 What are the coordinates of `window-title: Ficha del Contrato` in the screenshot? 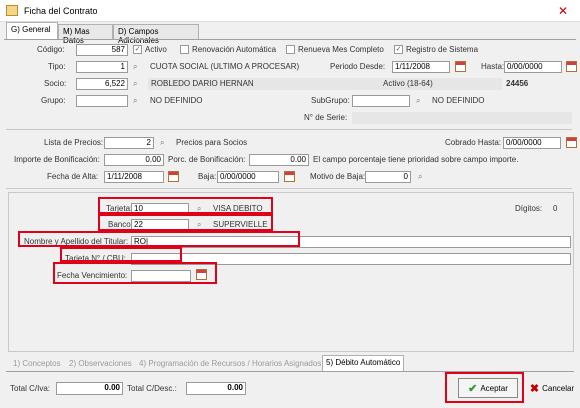 It's located at (61, 11).